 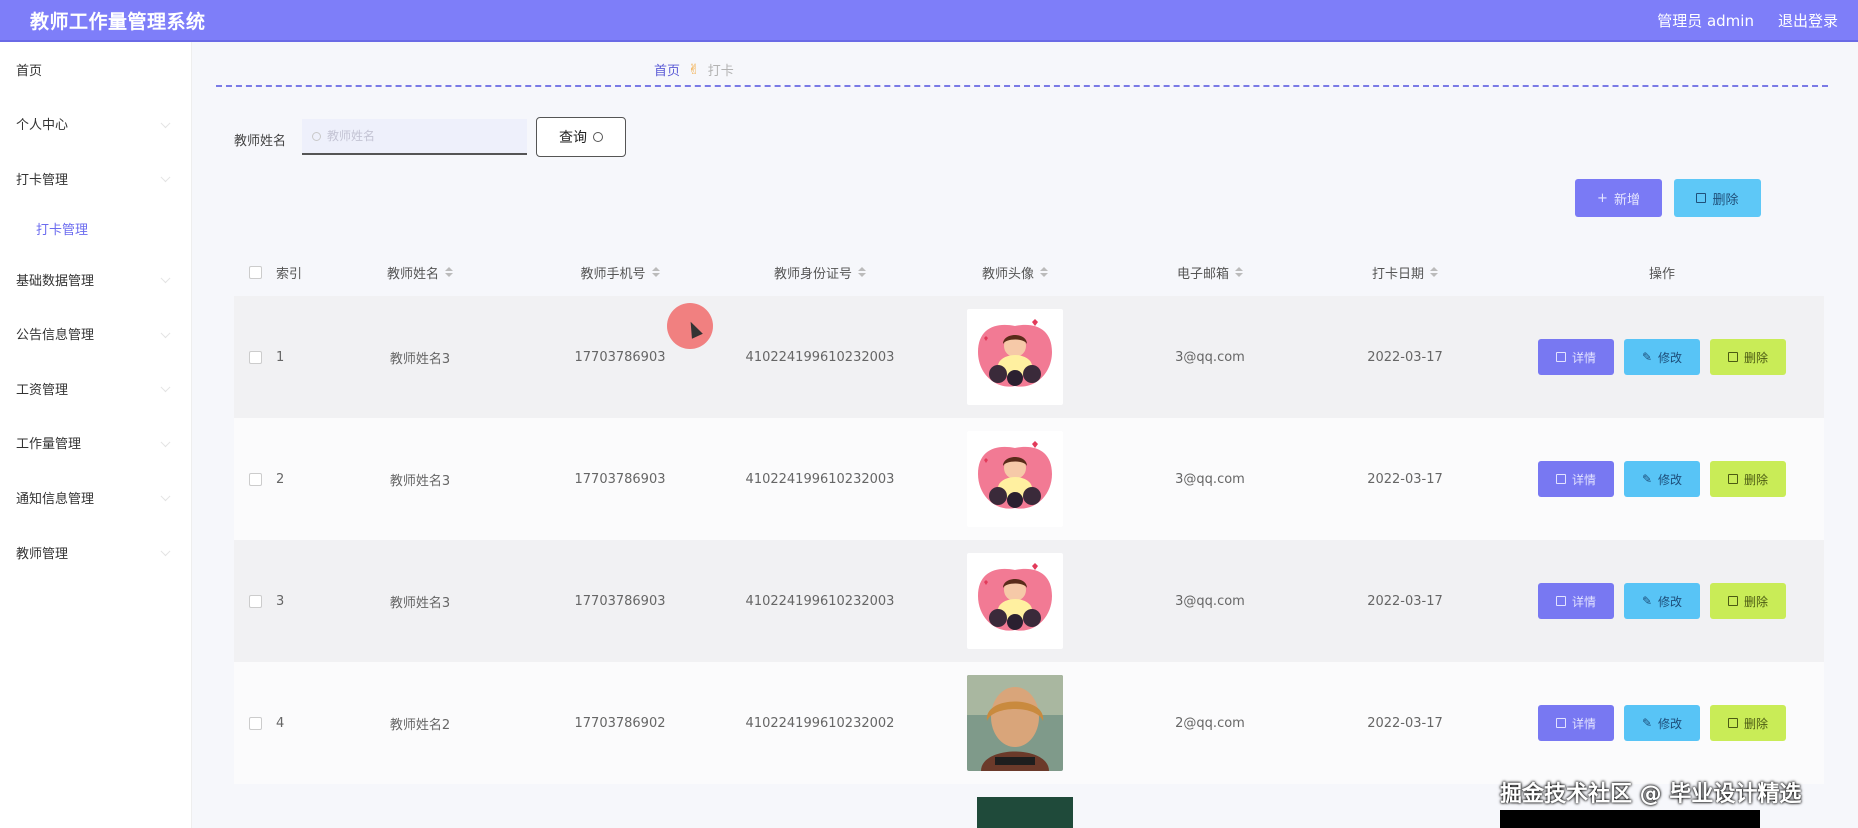 What do you see at coordinates (95, 279) in the screenshot?
I see `sidebar-item-basic-data: 基础数据管理` at bounding box center [95, 279].